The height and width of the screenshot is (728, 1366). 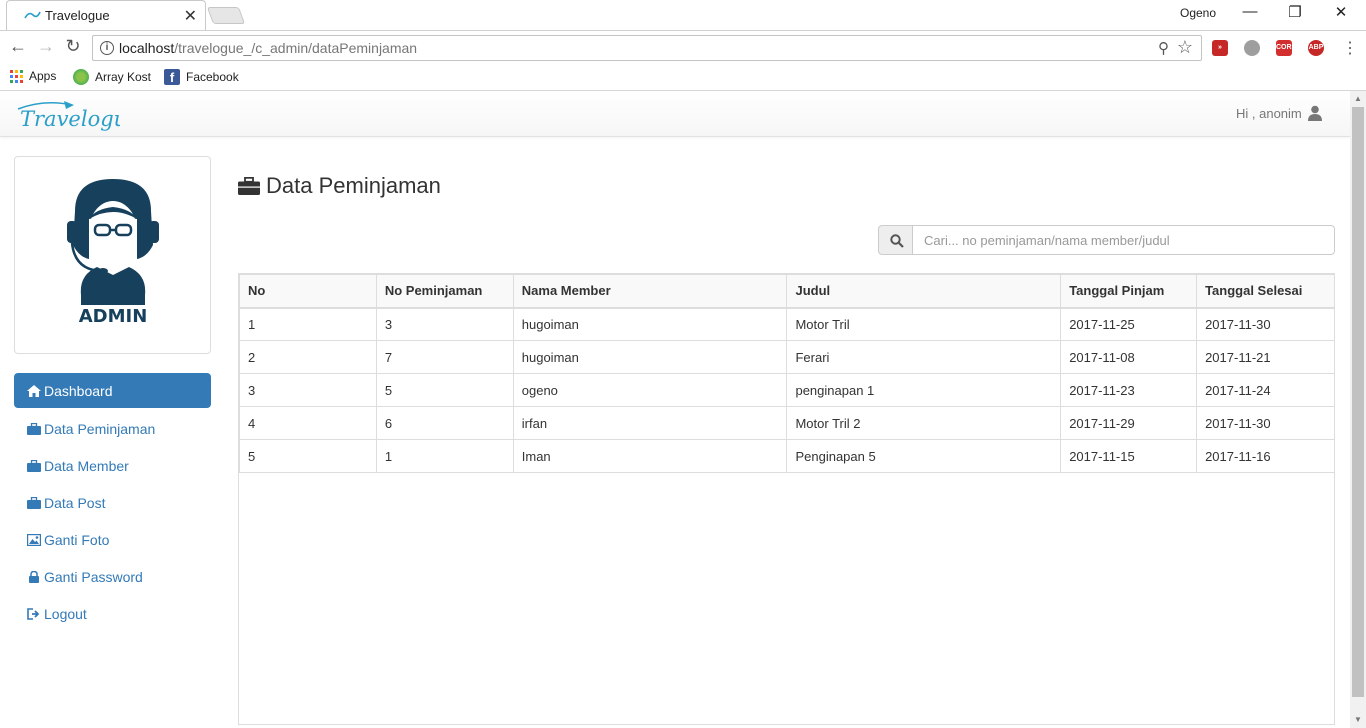 I want to click on back-arrow-icon: ←, so click(x=18, y=46).